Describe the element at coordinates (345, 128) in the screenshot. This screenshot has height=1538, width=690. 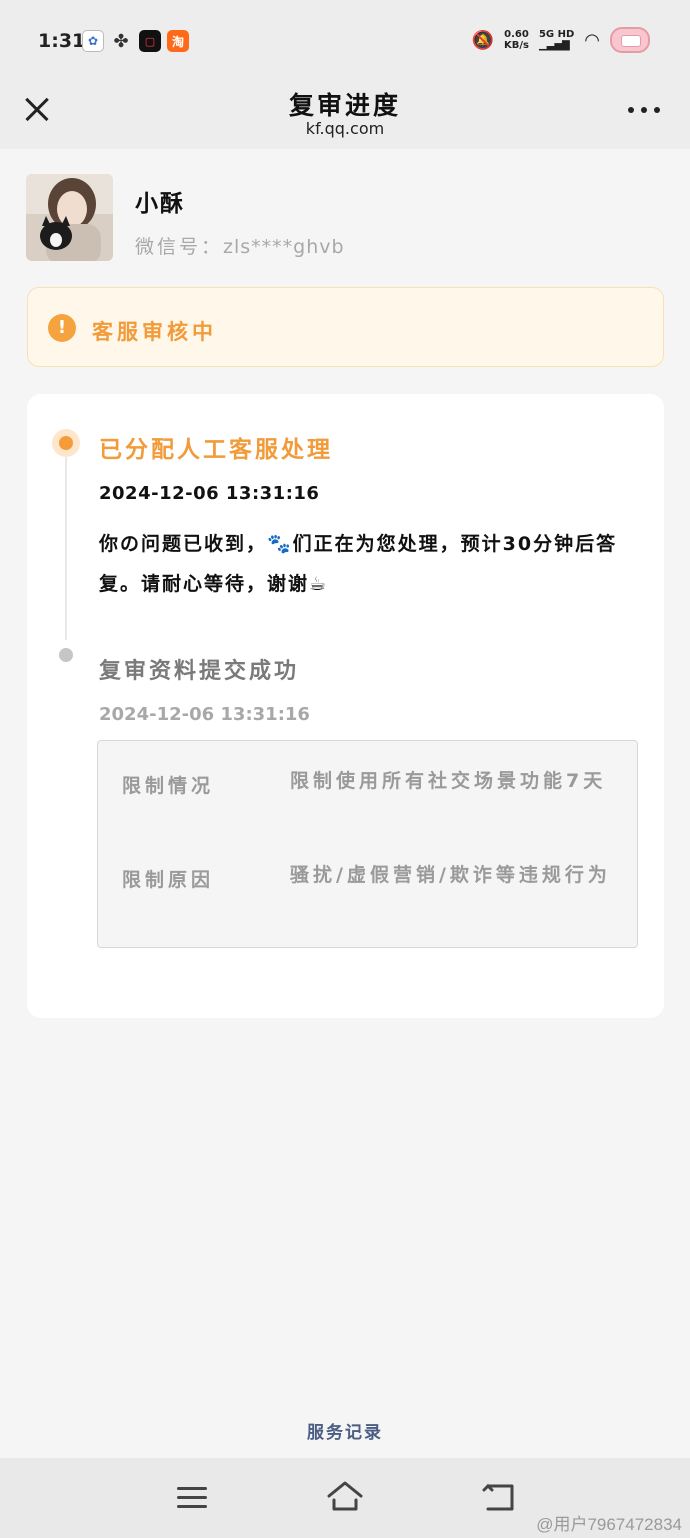
I see `page-domain: kf.qq.com` at that location.